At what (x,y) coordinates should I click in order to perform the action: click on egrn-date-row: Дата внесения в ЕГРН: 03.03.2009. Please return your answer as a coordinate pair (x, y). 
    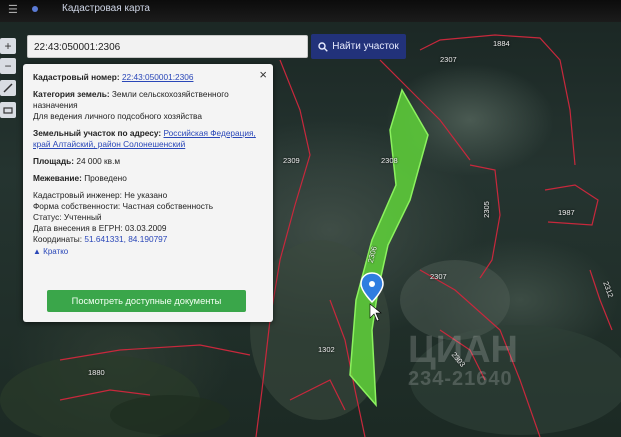
    Looking at the image, I should click on (148, 228).